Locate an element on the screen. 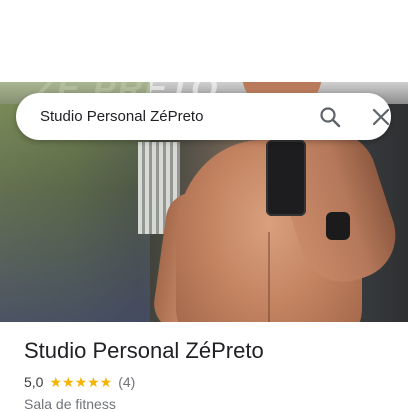 This screenshot has height=412, width=408. star-rating-icon: ★★★★★ is located at coordinates (81, 381).